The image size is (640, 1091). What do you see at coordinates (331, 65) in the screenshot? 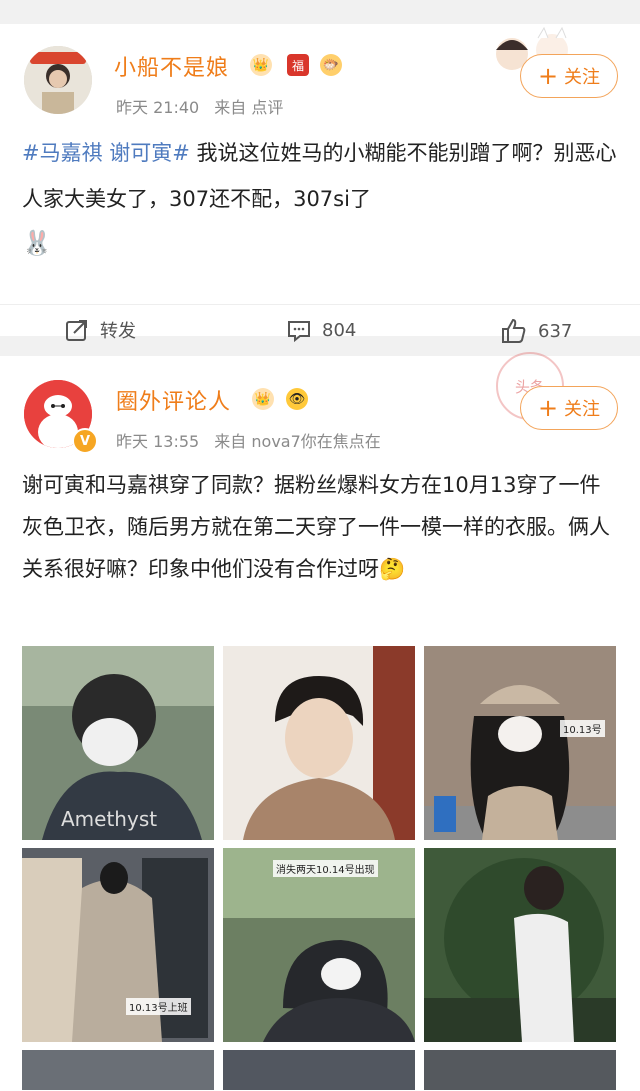
I see `fish-badge-icon: 🐡` at bounding box center [331, 65].